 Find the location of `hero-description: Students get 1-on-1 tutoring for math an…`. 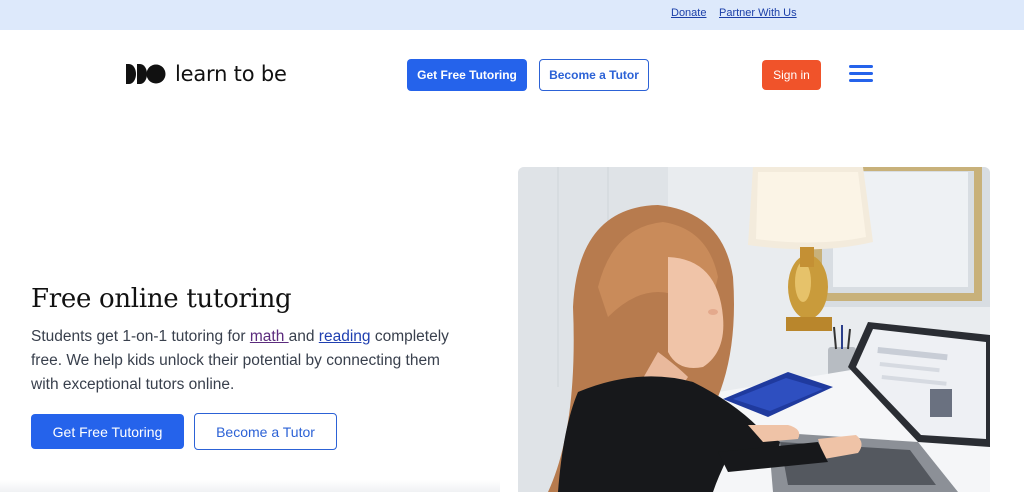

hero-description: Students get 1-on-1 tutoring for math an… is located at coordinates (246, 361).